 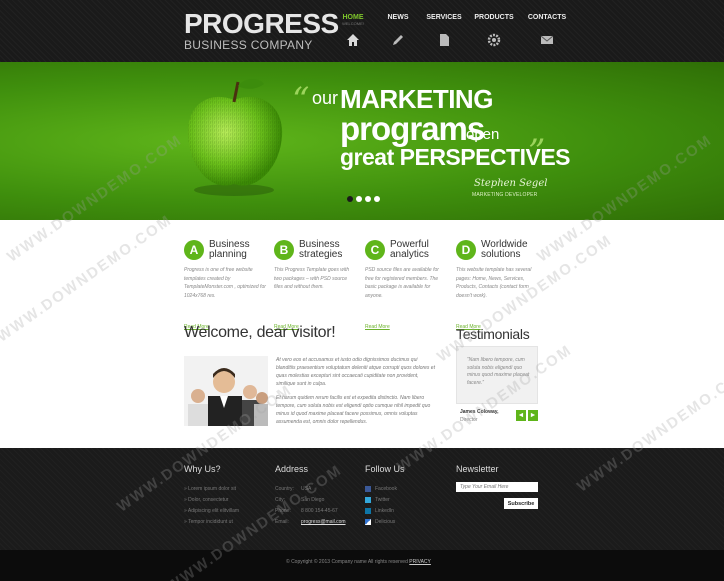 What do you see at coordinates (521, 415) in the screenshot?
I see `prev-testimonial-button: ◄` at bounding box center [521, 415].